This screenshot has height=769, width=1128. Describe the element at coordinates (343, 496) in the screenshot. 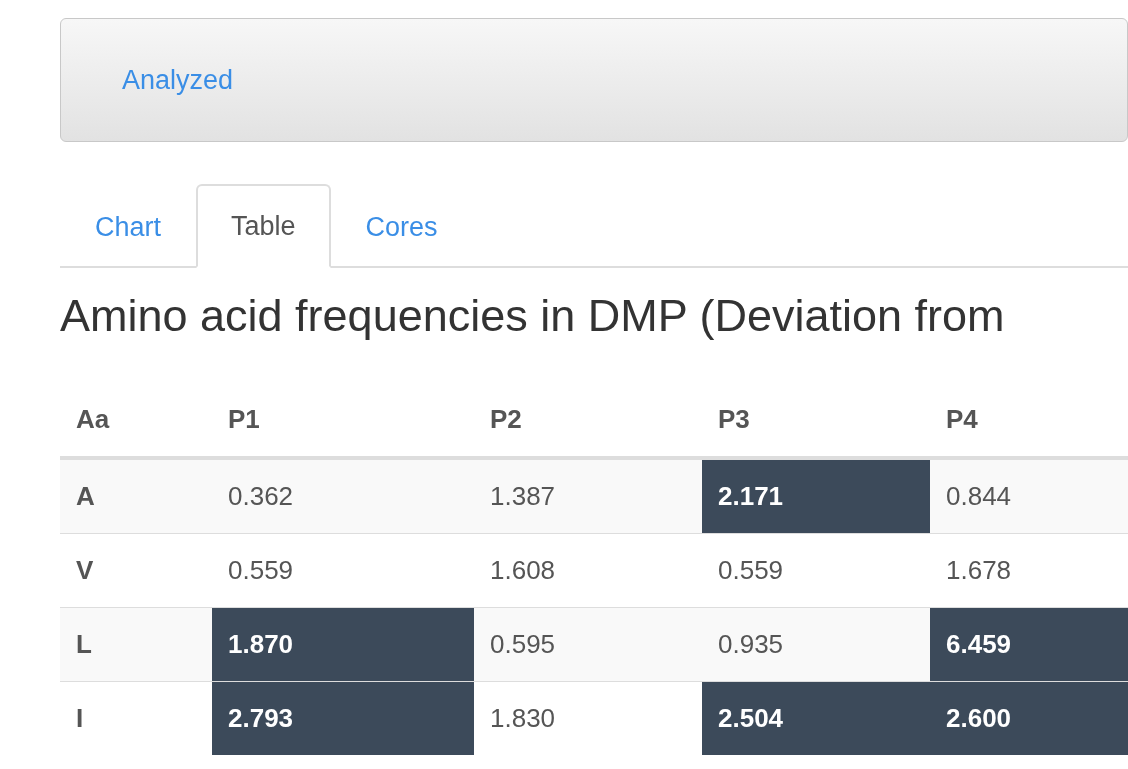

I see `table-cell: 0.362` at that location.